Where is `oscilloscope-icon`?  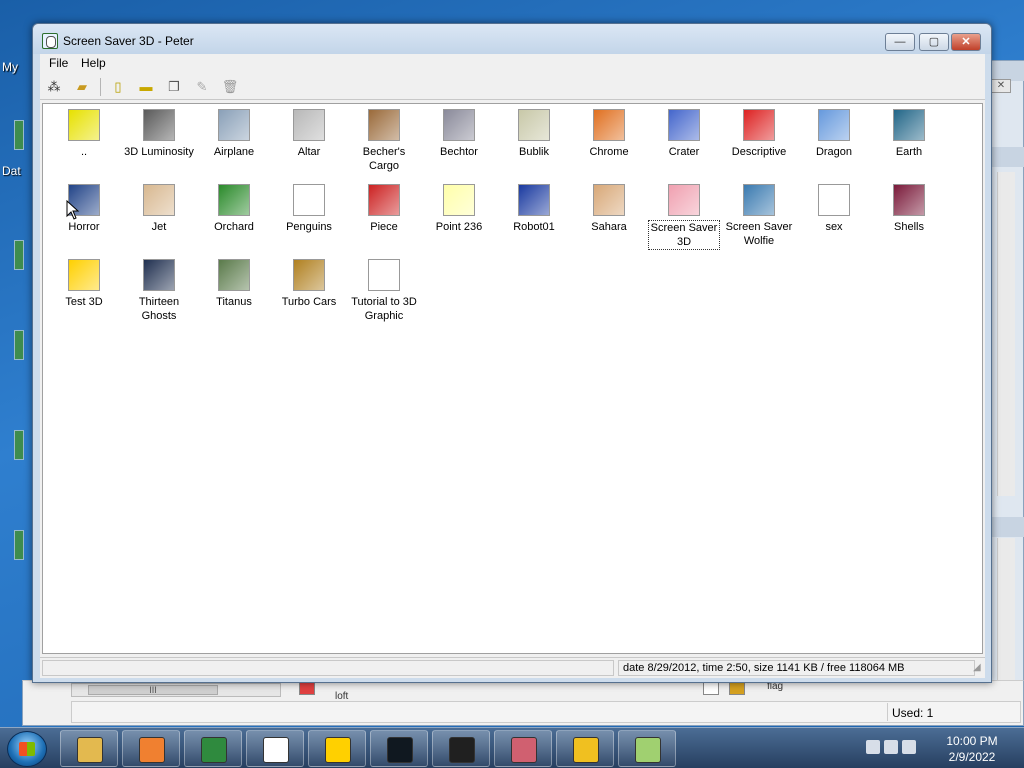
oscilloscope-icon is located at coordinates (400, 750).